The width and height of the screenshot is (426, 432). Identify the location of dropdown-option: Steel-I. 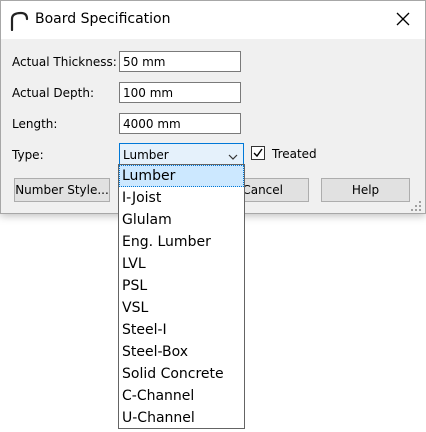
(181, 330).